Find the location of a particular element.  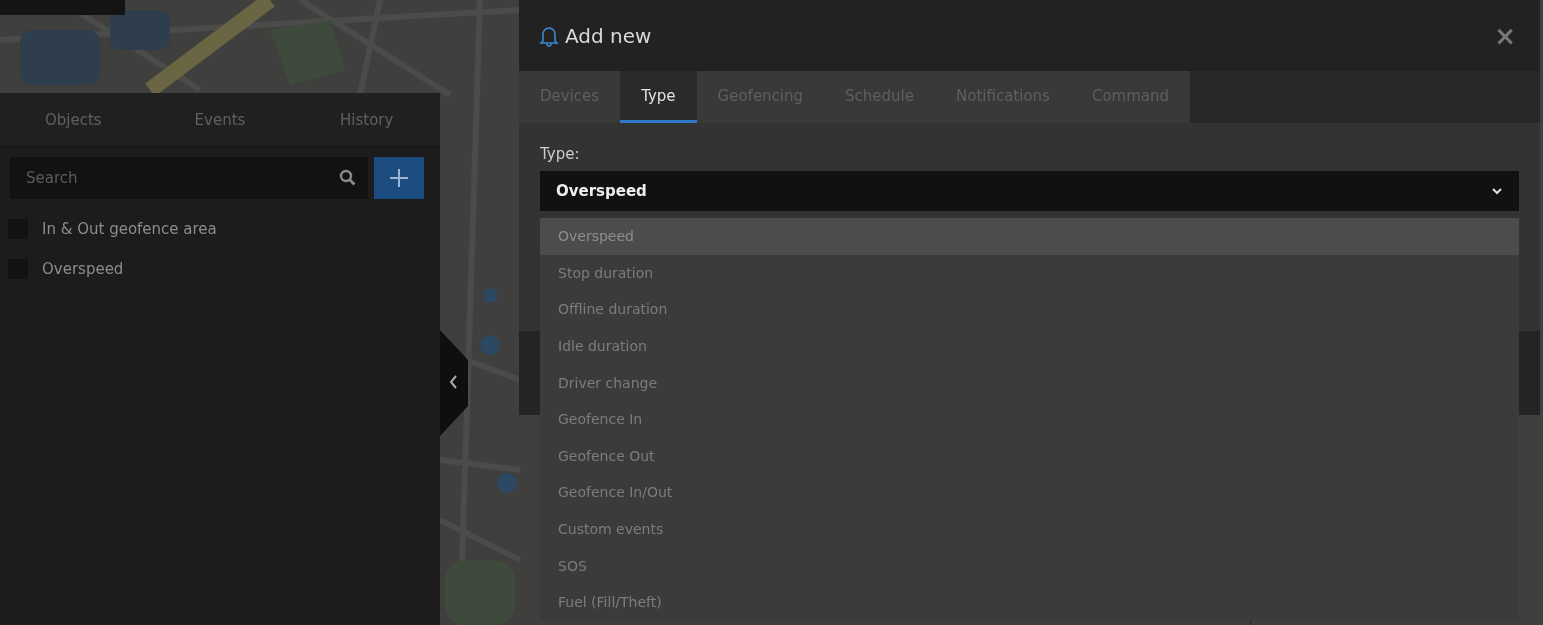

dialog-tab: Type is located at coordinates (658, 97).